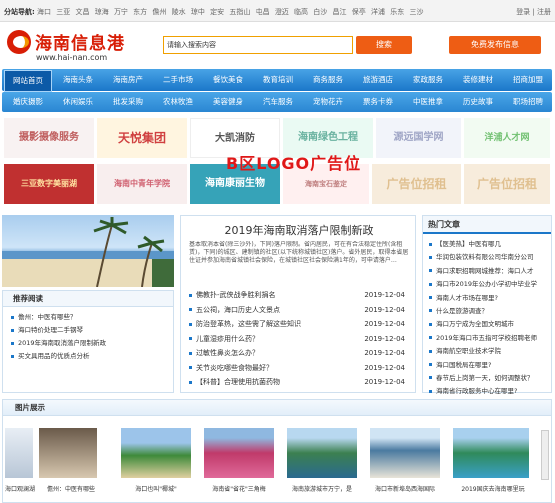  I want to click on list-item: 儋州：中医有哪些？, so click(92, 317).